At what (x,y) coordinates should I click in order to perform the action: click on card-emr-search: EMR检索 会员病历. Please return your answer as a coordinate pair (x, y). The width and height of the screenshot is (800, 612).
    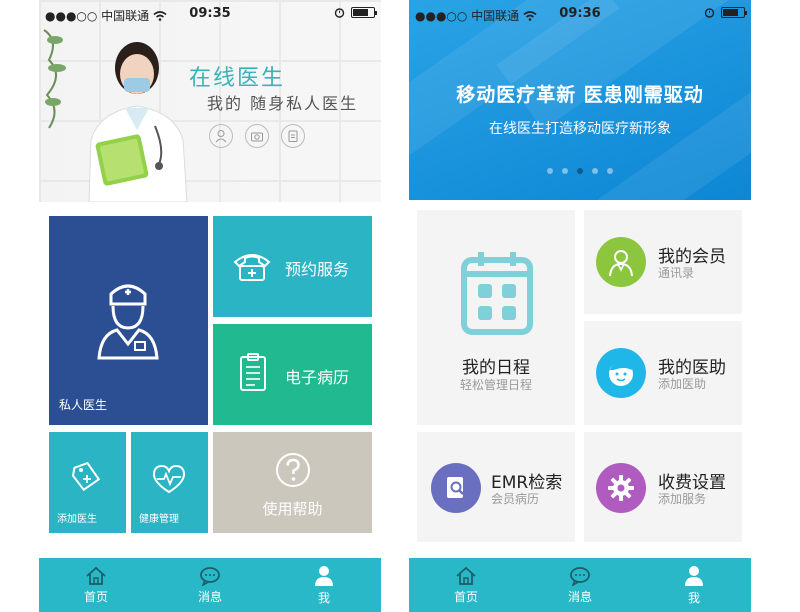
    Looking at the image, I should click on (496, 487).